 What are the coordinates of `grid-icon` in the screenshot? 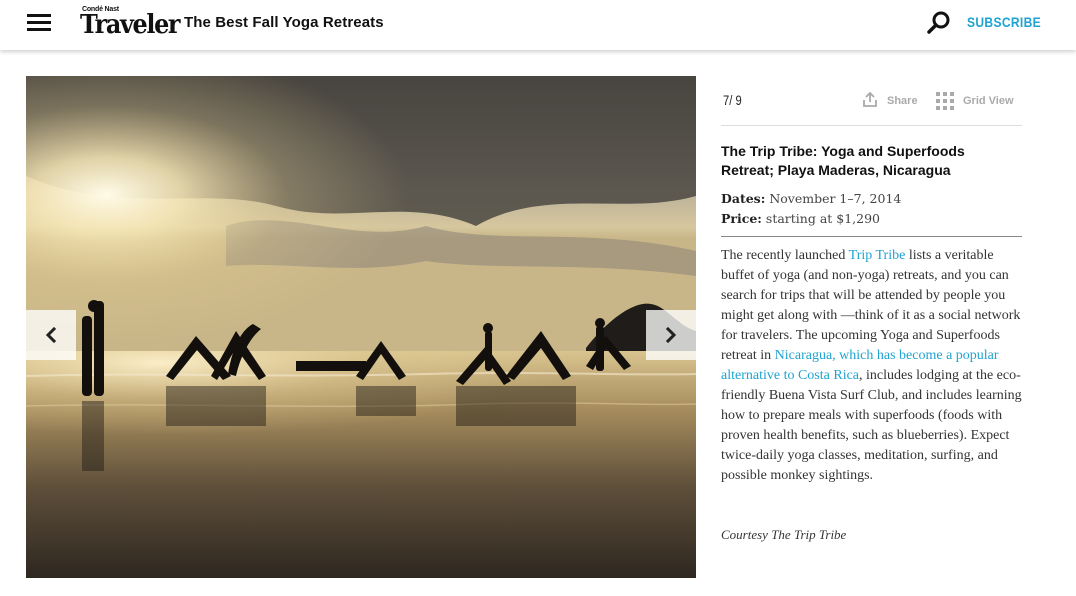 It's located at (945, 101).